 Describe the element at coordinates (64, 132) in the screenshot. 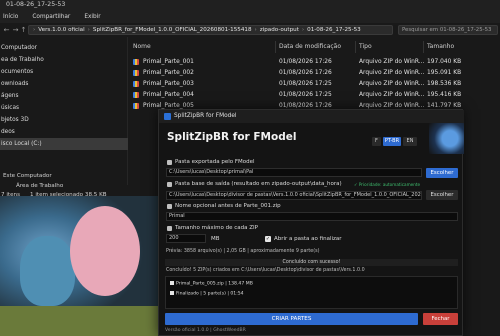

I see `sidebar-item-videos: deos` at that location.